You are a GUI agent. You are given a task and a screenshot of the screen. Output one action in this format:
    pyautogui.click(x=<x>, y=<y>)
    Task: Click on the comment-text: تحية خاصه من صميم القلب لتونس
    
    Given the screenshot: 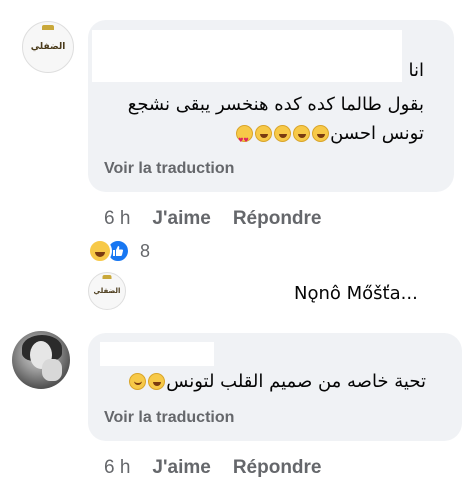 What is the action you would take?
    pyautogui.click(x=277, y=382)
    